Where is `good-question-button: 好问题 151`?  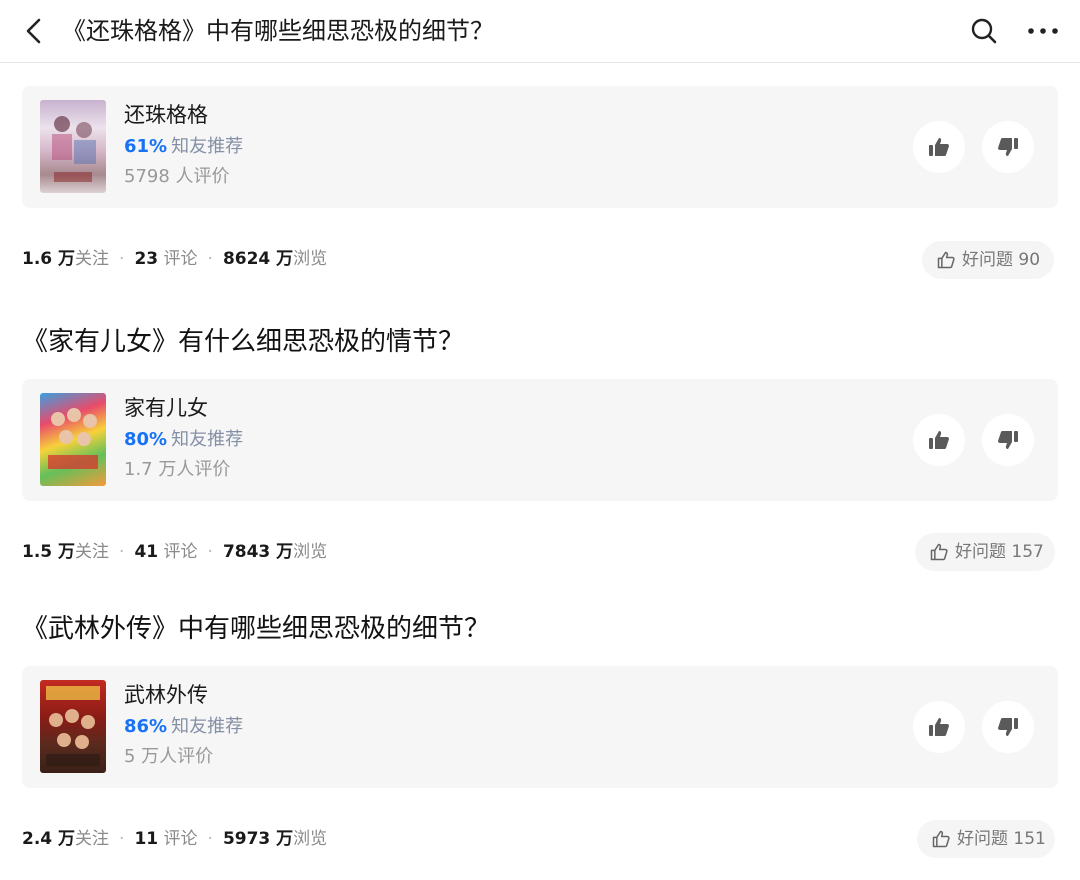
good-question-button: 好问题 151 is located at coordinates (986, 839).